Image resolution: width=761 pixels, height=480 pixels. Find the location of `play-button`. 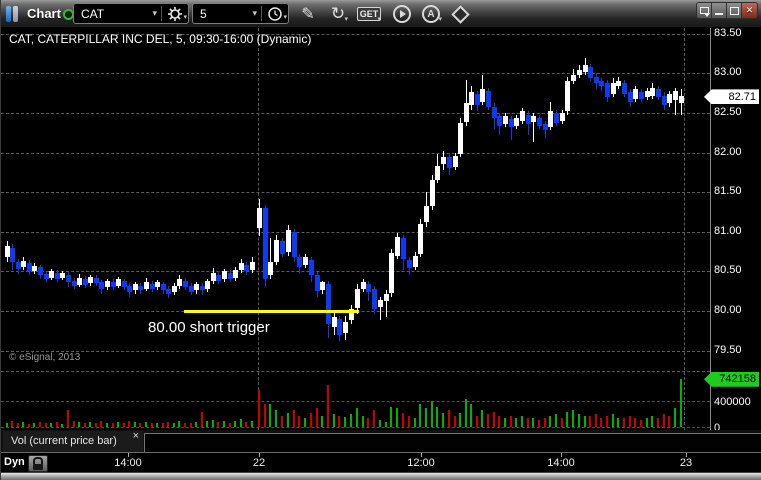

play-button is located at coordinates (402, 14).